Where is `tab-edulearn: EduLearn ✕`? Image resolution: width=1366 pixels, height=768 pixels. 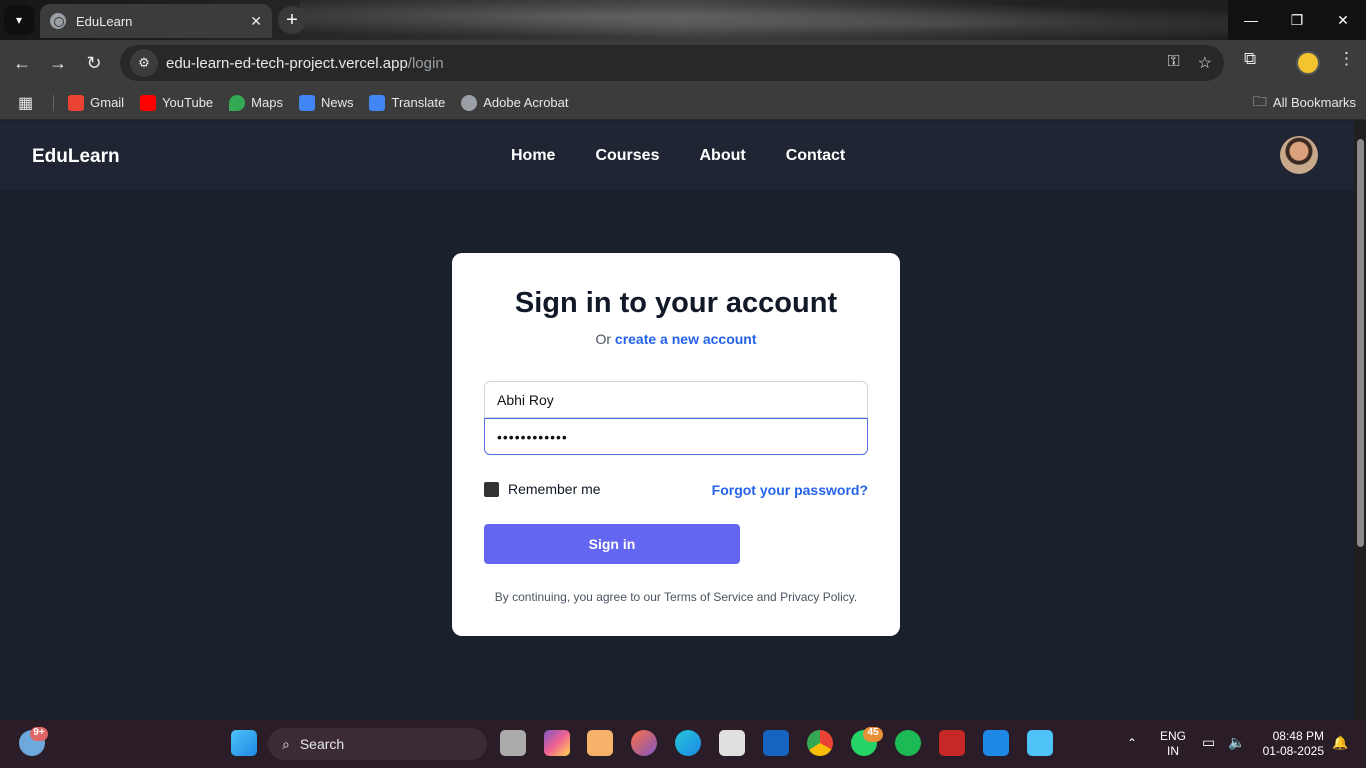
tab-edulearn: EduLearn ✕ is located at coordinates (156, 21).